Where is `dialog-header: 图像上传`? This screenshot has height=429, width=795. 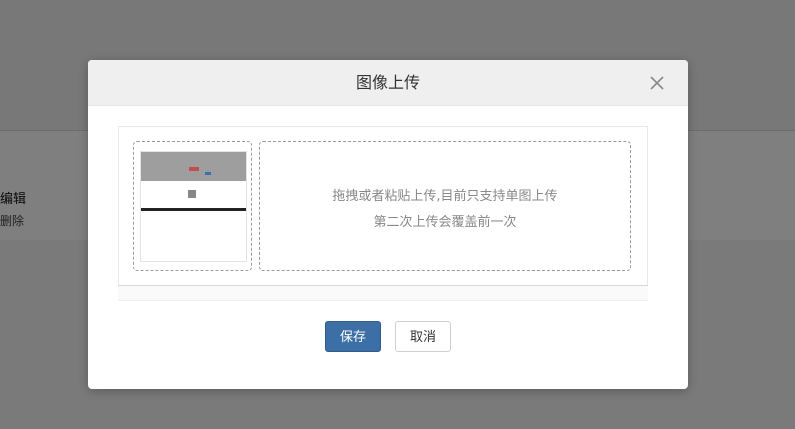
dialog-header: 图像上传 is located at coordinates (388, 83).